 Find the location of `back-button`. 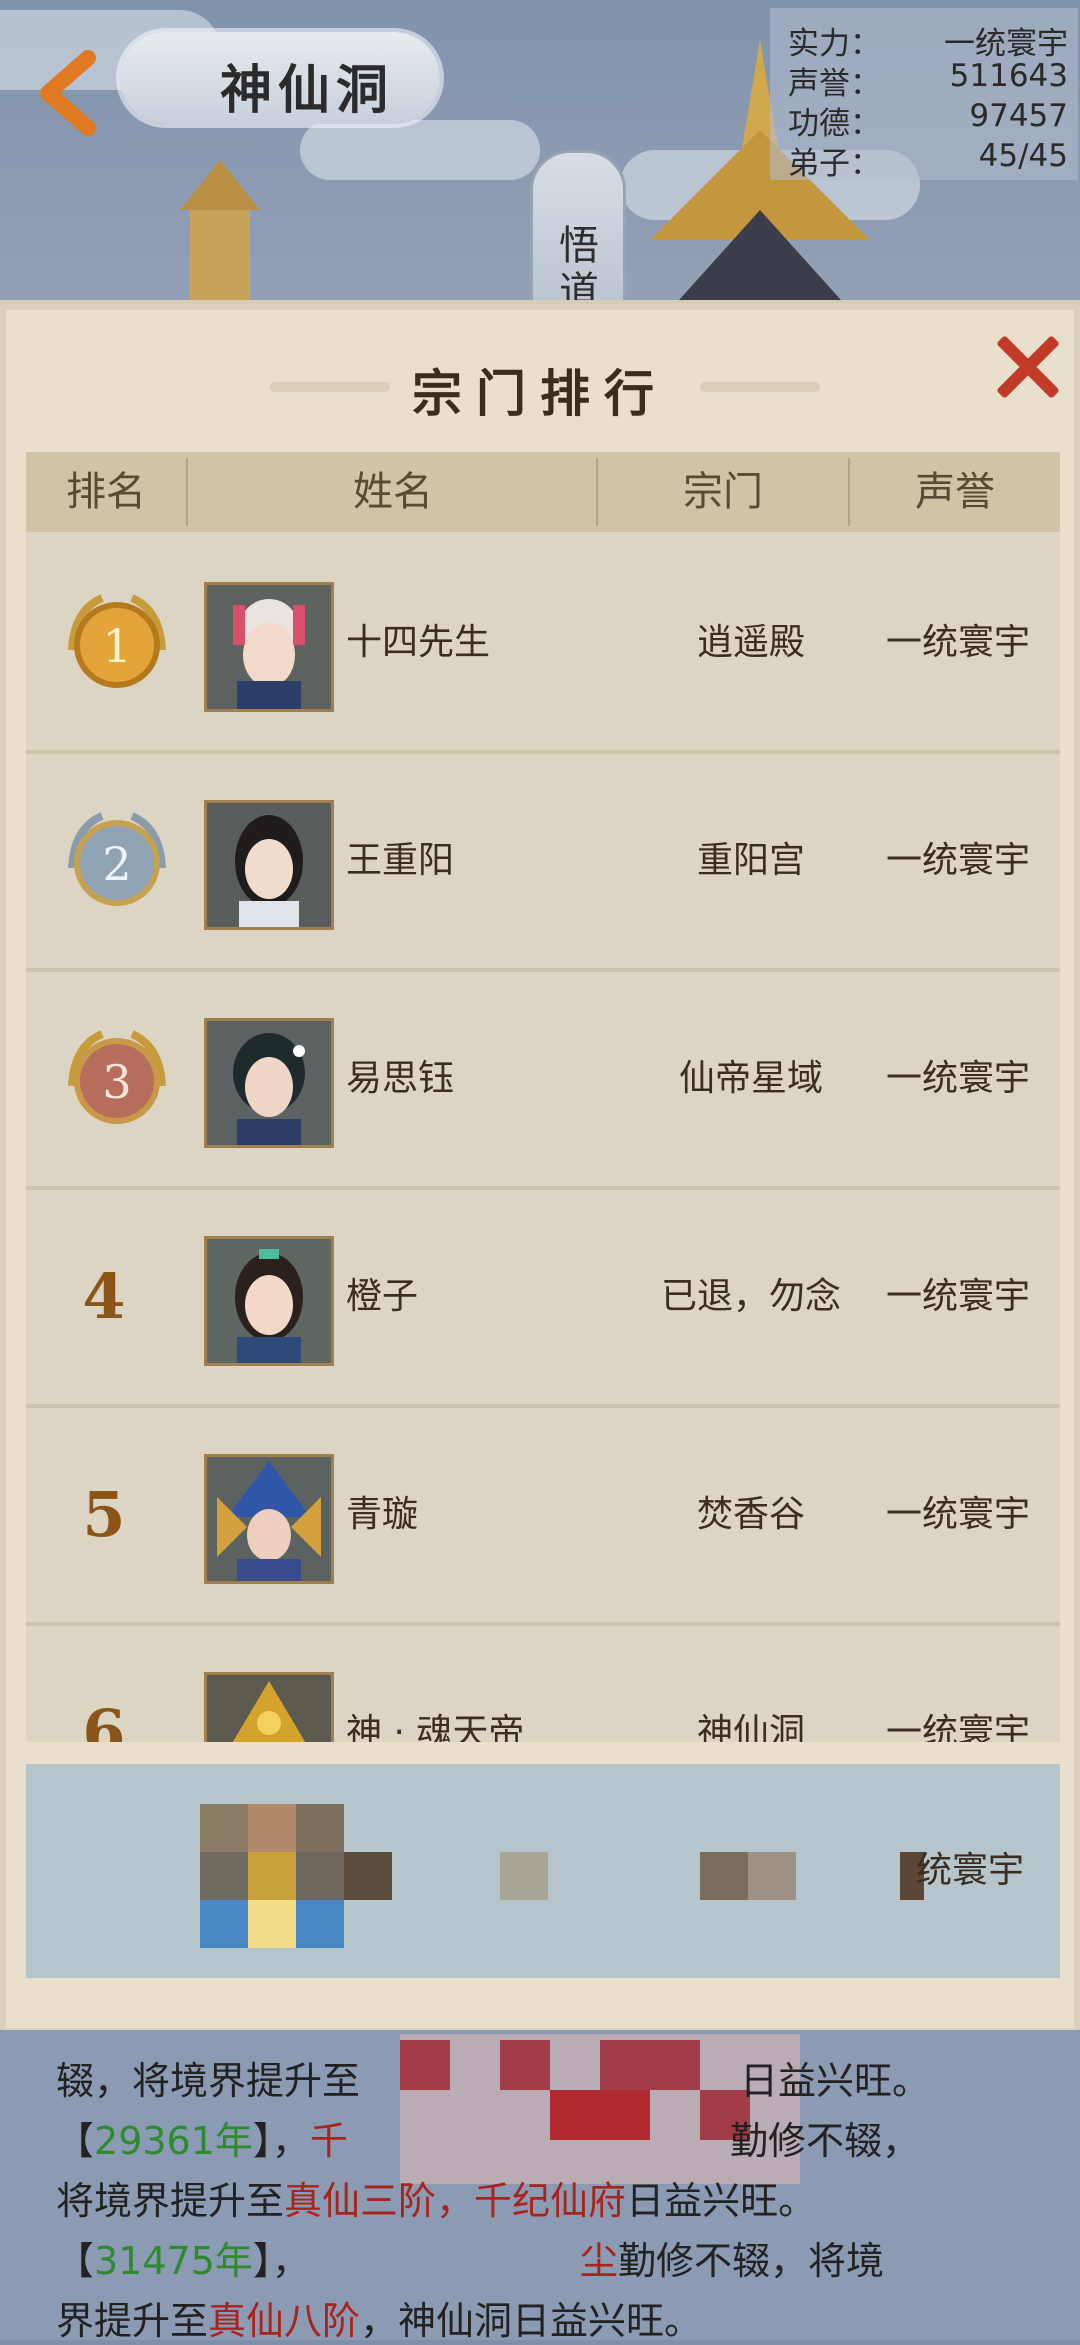

back-button is located at coordinates (66, 93).